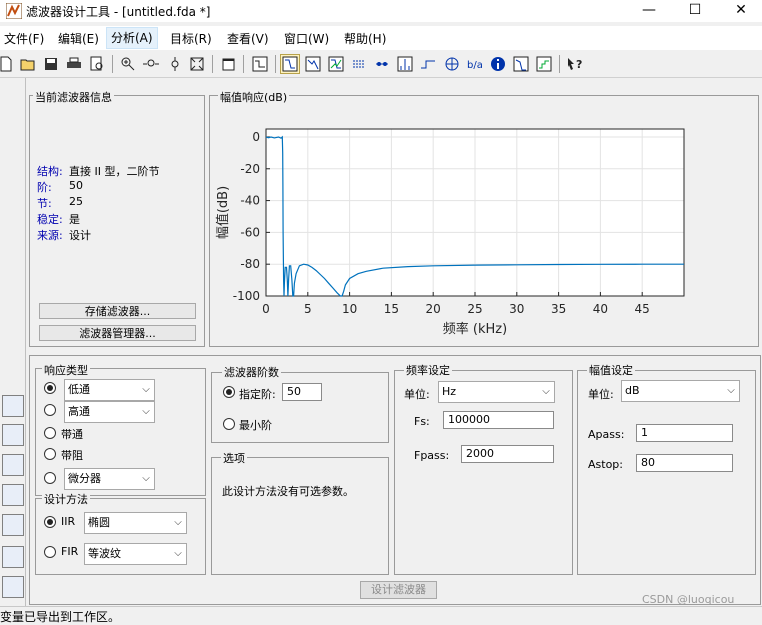 This screenshot has height=625, width=762. I want to click on lowpass-radio, so click(50, 388).